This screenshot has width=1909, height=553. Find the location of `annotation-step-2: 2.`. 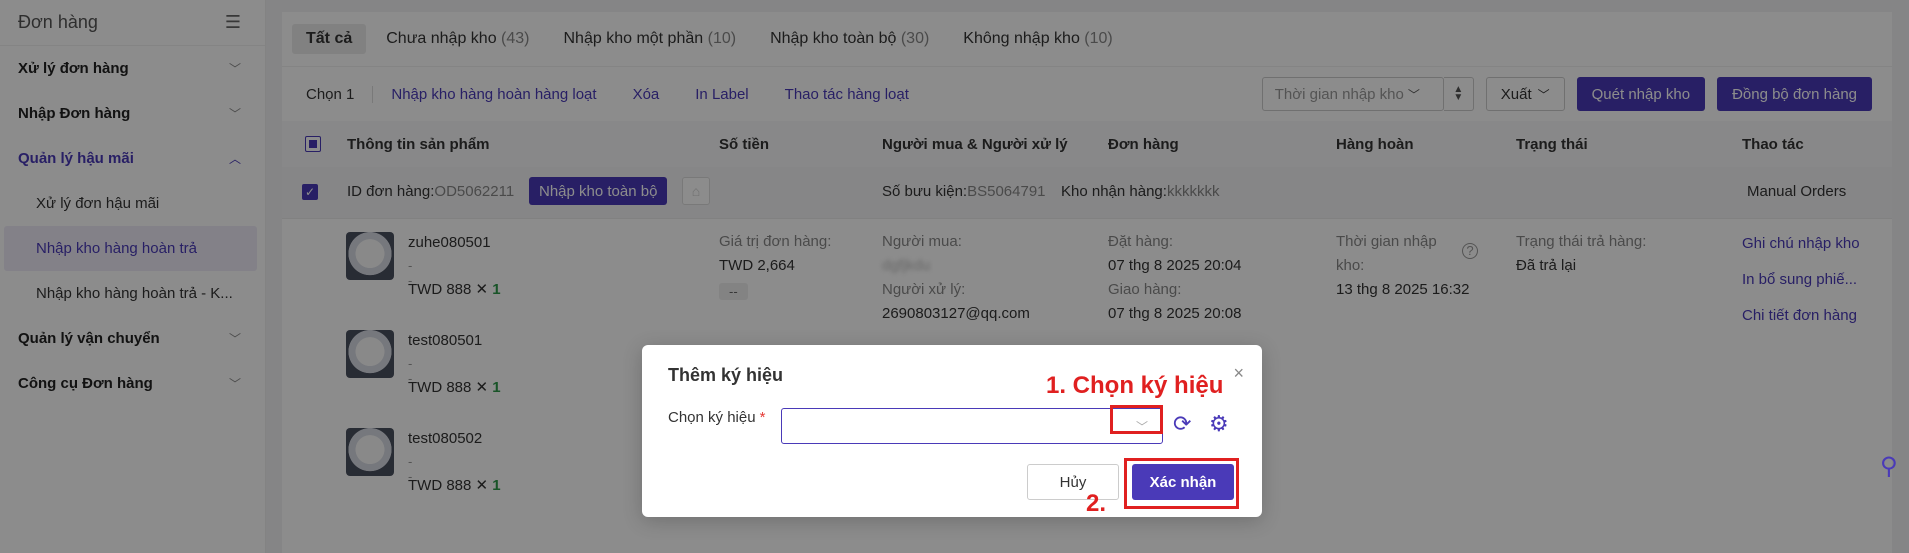

annotation-step-2: 2. is located at coordinates (1096, 503).